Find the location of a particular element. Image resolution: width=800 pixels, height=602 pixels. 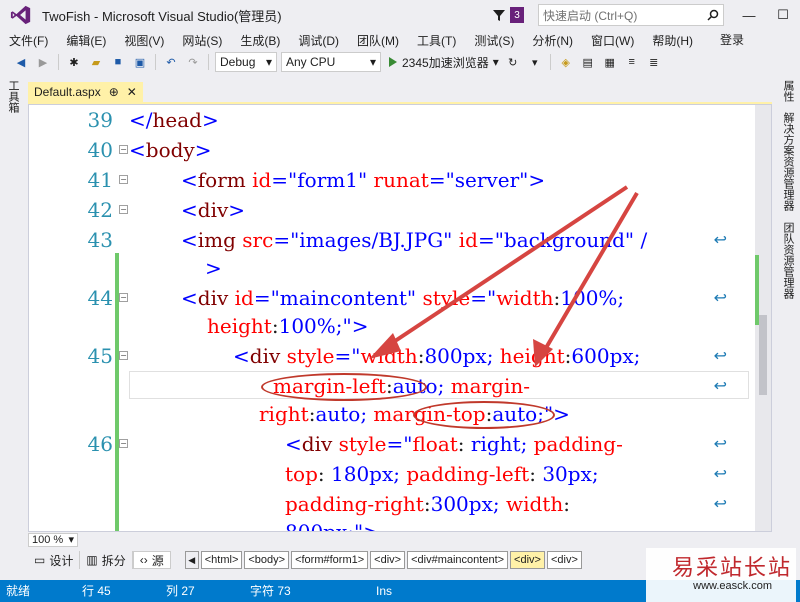

forward-icon: ▶ is located at coordinates (43, 62).